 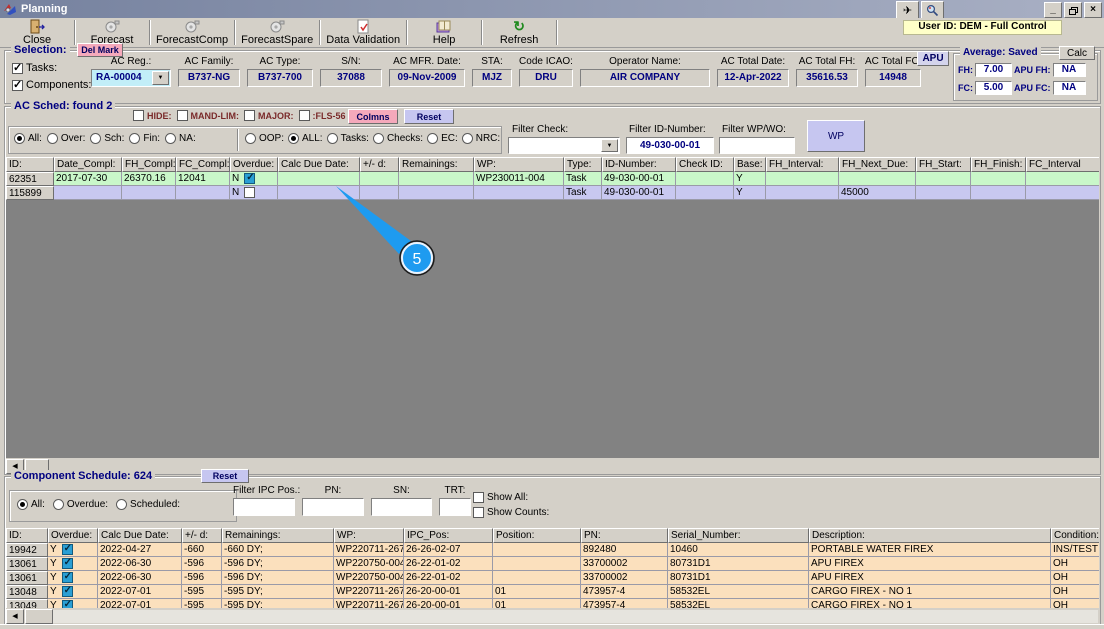 What do you see at coordinates (705, 164) in the screenshot?
I see `column-header: Check ID:` at bounding box center [705, 164].